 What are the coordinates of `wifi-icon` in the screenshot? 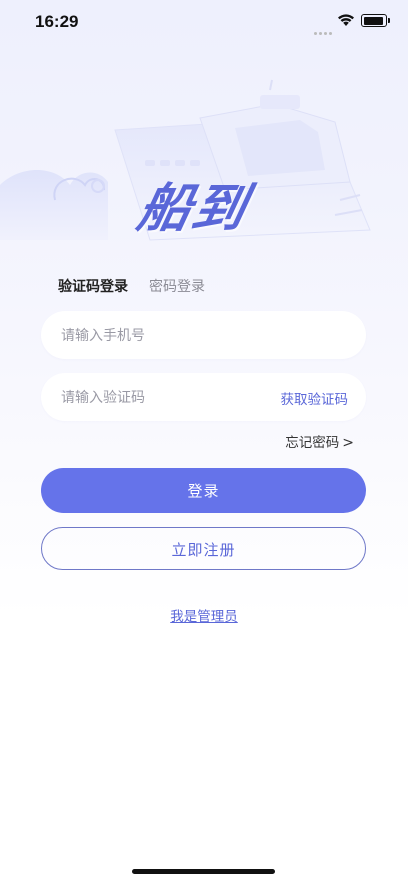 It's located at (346, 21).